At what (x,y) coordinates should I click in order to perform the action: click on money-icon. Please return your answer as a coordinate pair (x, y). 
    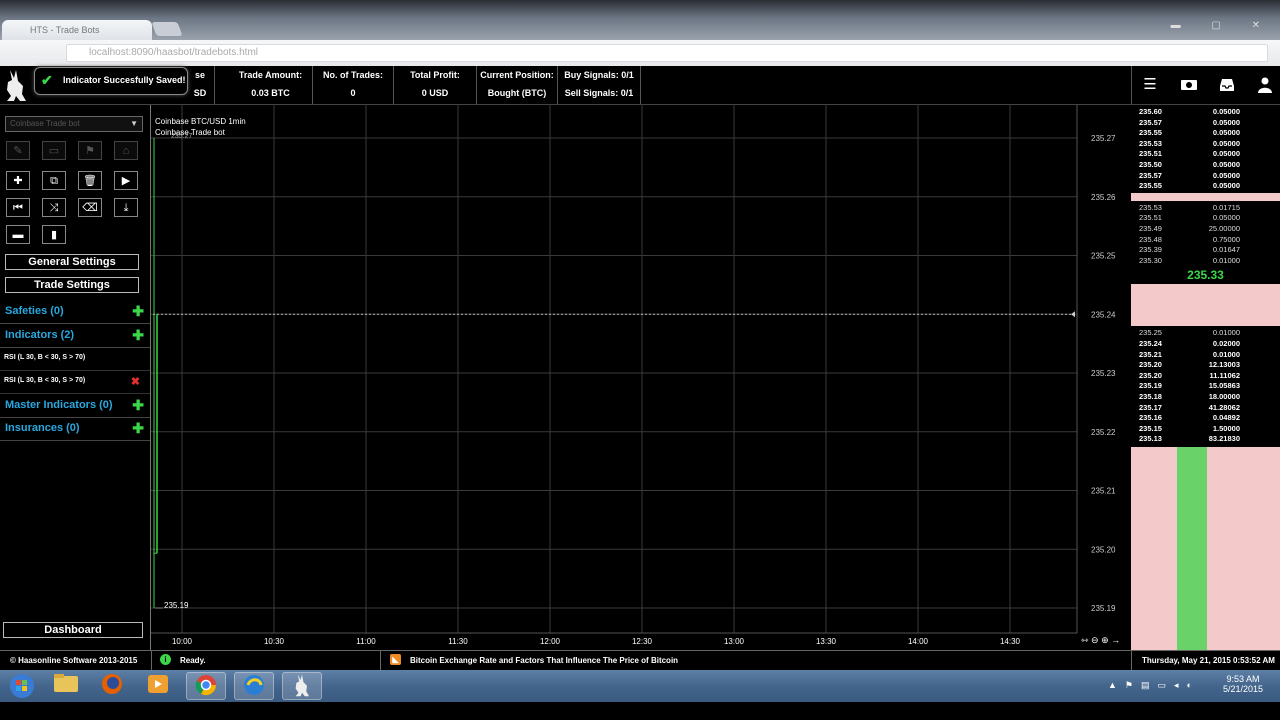
    Looking at the image, I should click on (1189, 85).